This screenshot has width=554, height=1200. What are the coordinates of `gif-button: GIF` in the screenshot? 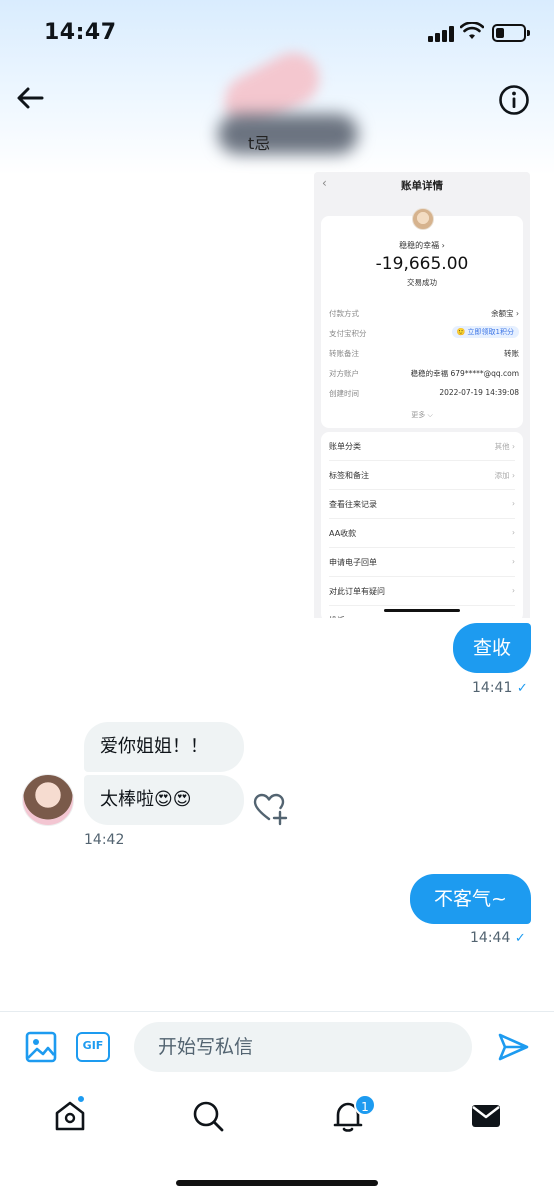 It's located at (93, 1047).